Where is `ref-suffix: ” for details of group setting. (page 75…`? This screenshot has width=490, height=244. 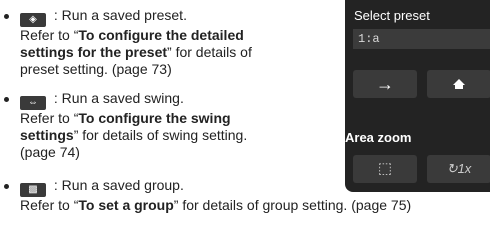
ref-suffix: ” for details of group setting. (page 75… is located at coordinates (292, 205).